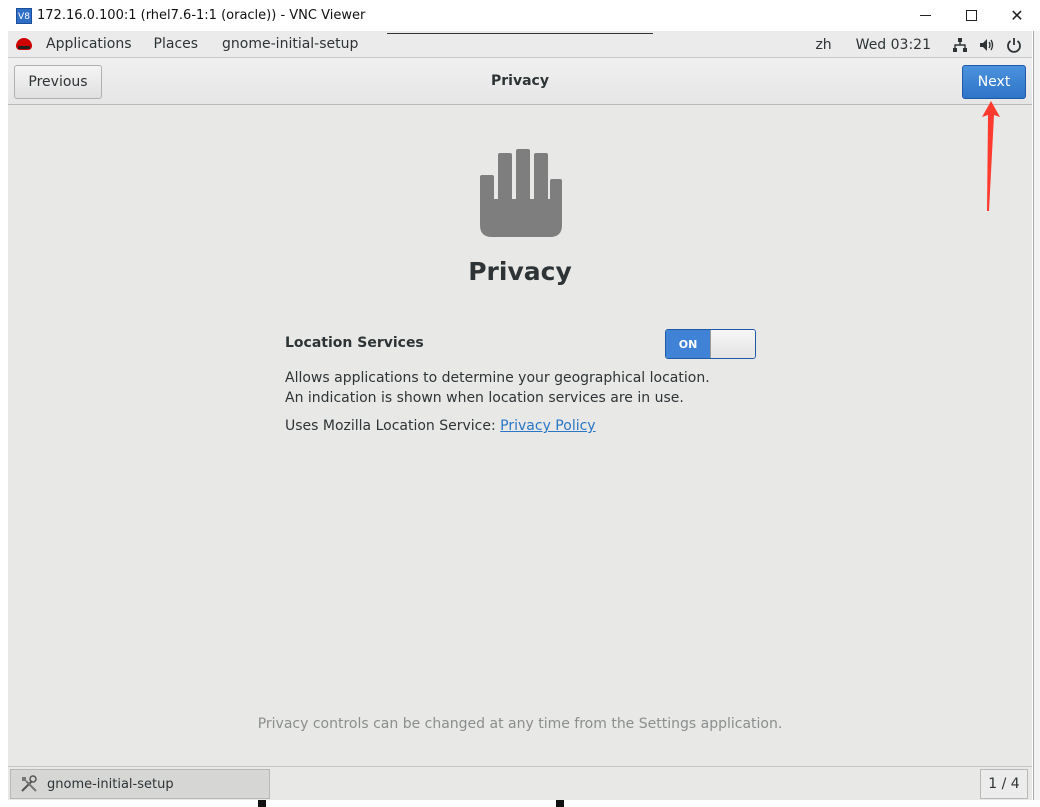  I want to click on header-title: Privacy, so click(520, 81).